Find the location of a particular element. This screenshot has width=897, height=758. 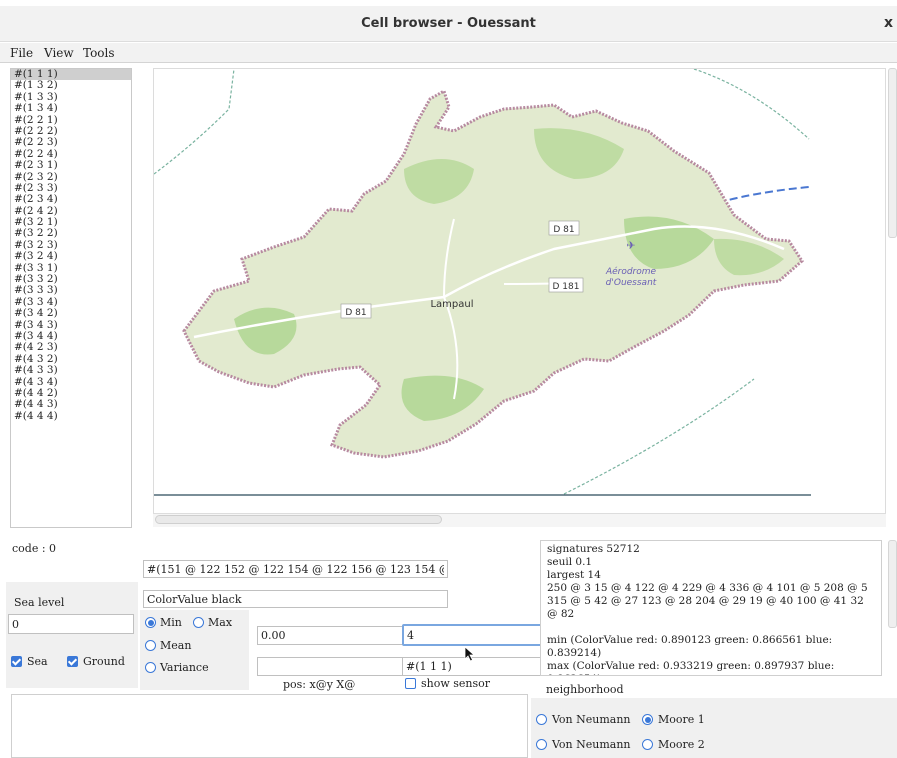

pos-label: pos: x@y X@ is located at coordinates (319, 684).